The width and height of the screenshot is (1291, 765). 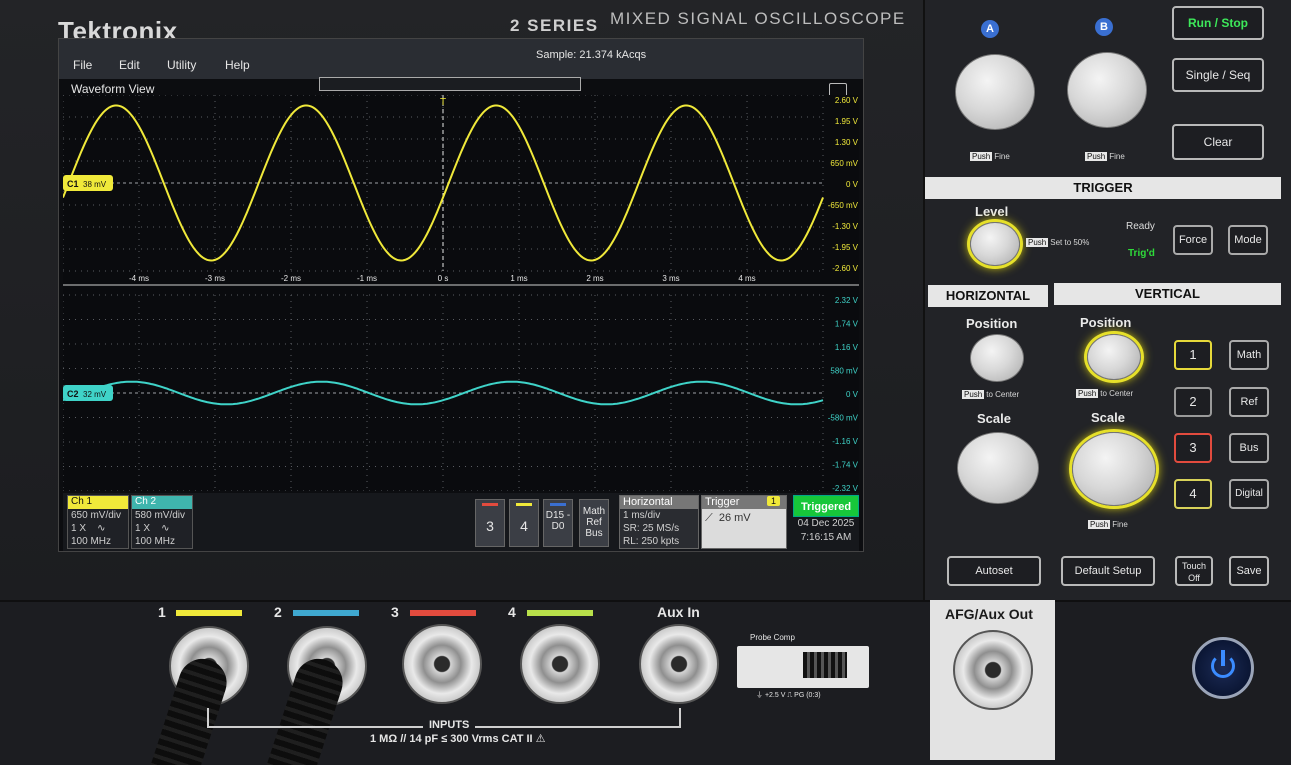 What do you see at coordinates (113, 89) in the screenshot?
I see `waveform-view-title: Waveform View` at bounding box center [113, 89].